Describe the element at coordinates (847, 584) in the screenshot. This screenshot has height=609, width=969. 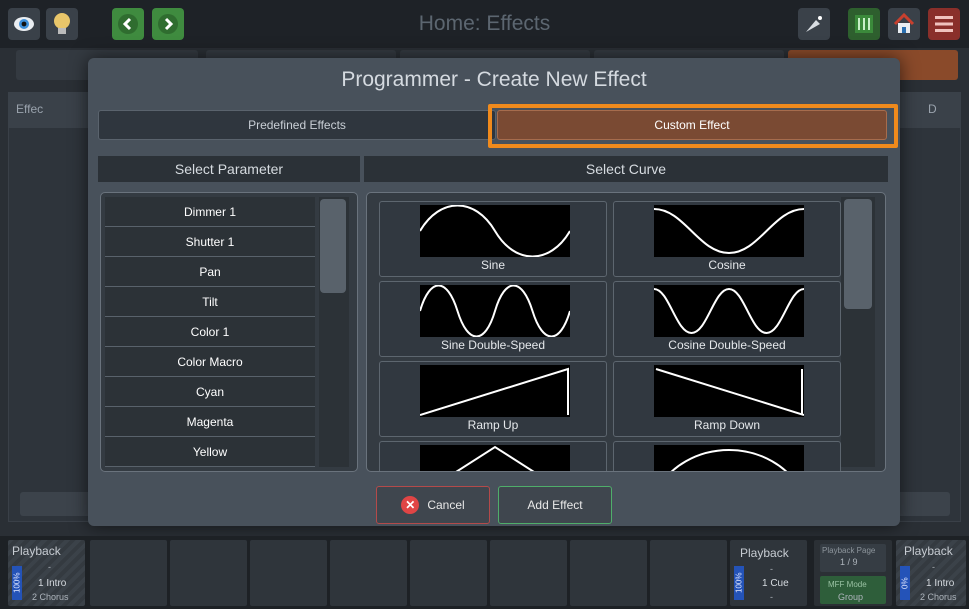
I see `mff-mode-label: MFF Mode` at that location.